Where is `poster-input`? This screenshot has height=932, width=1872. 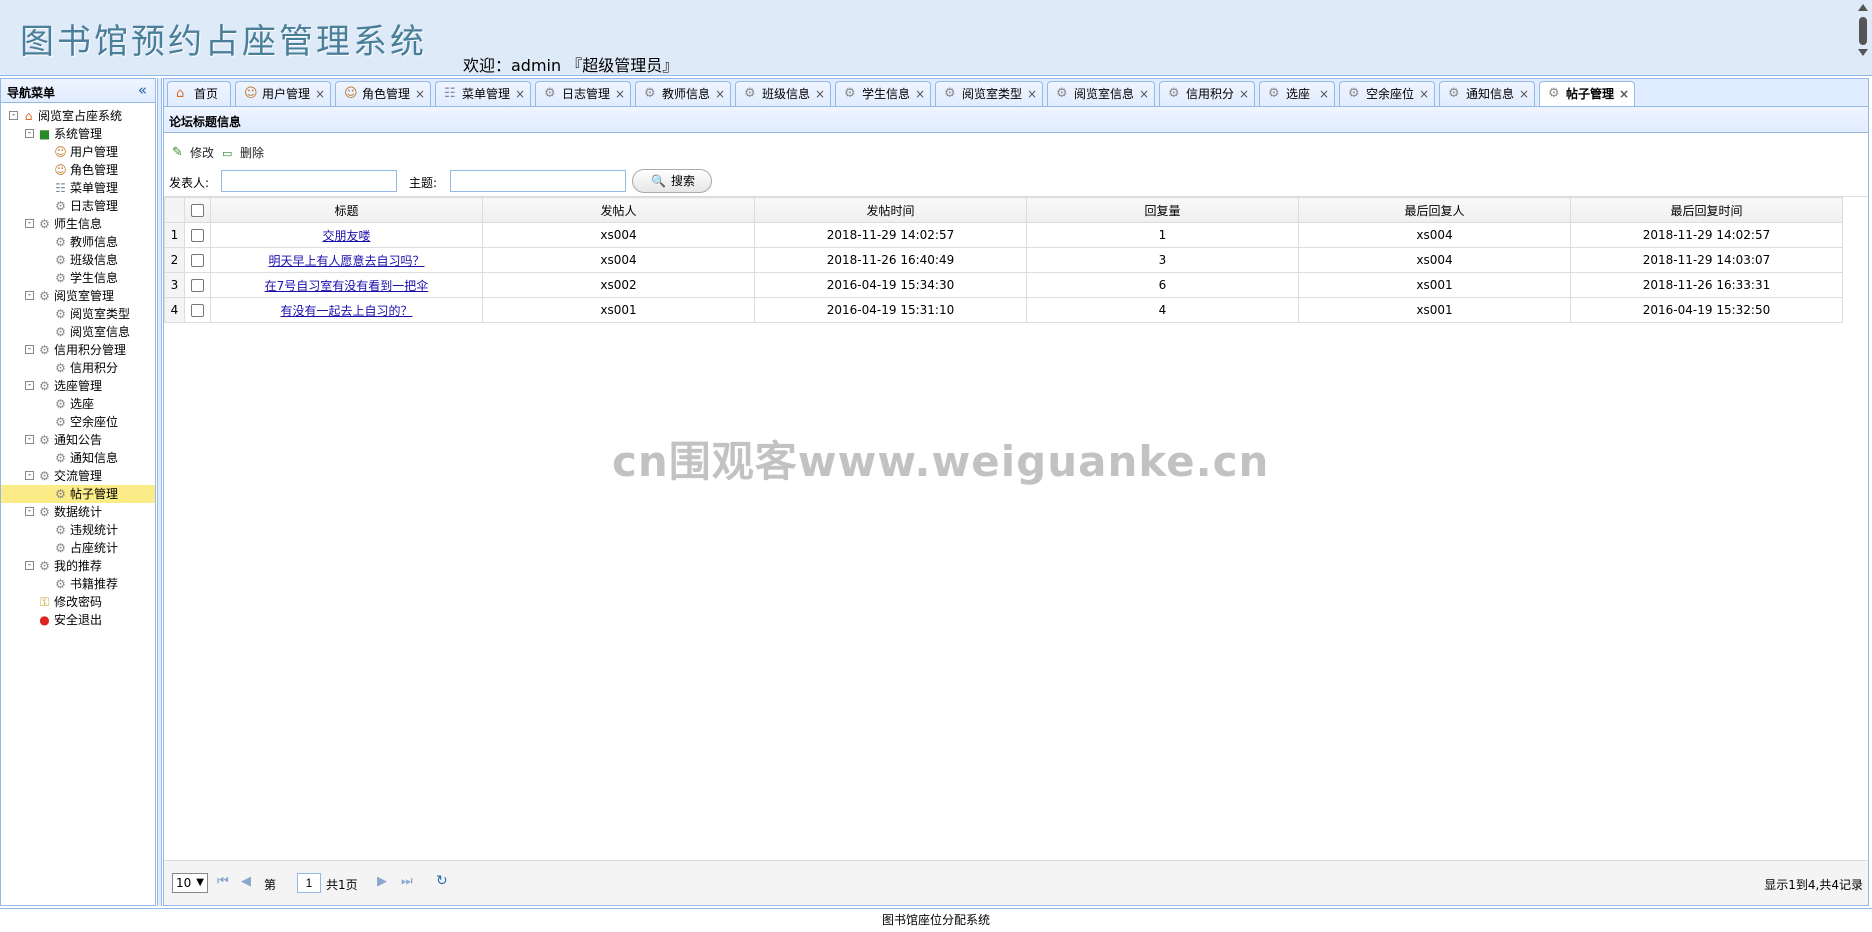 poster-input is located at coordinates (309, 181).